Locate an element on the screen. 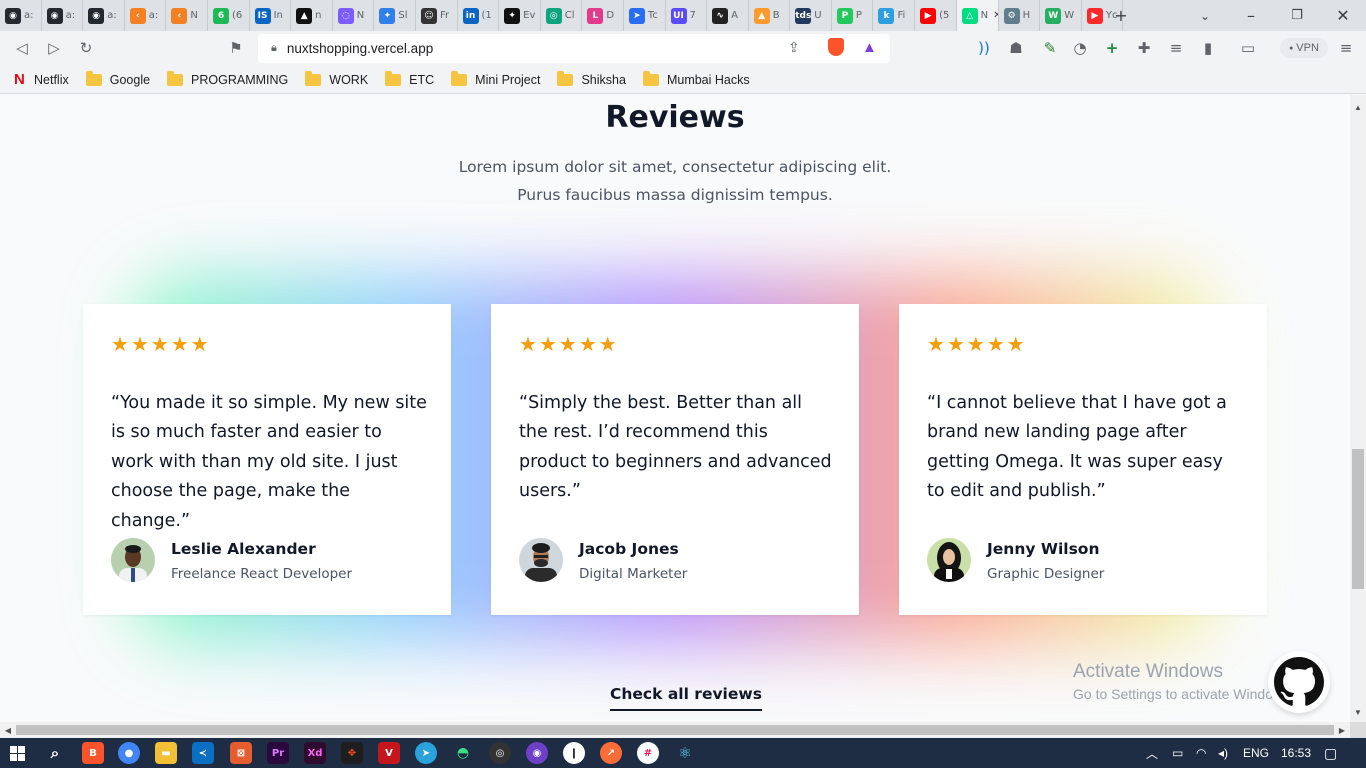 The image size is (1366, 768). scroll-right-arrow: ▶ is located at coordinates (1342, 730).